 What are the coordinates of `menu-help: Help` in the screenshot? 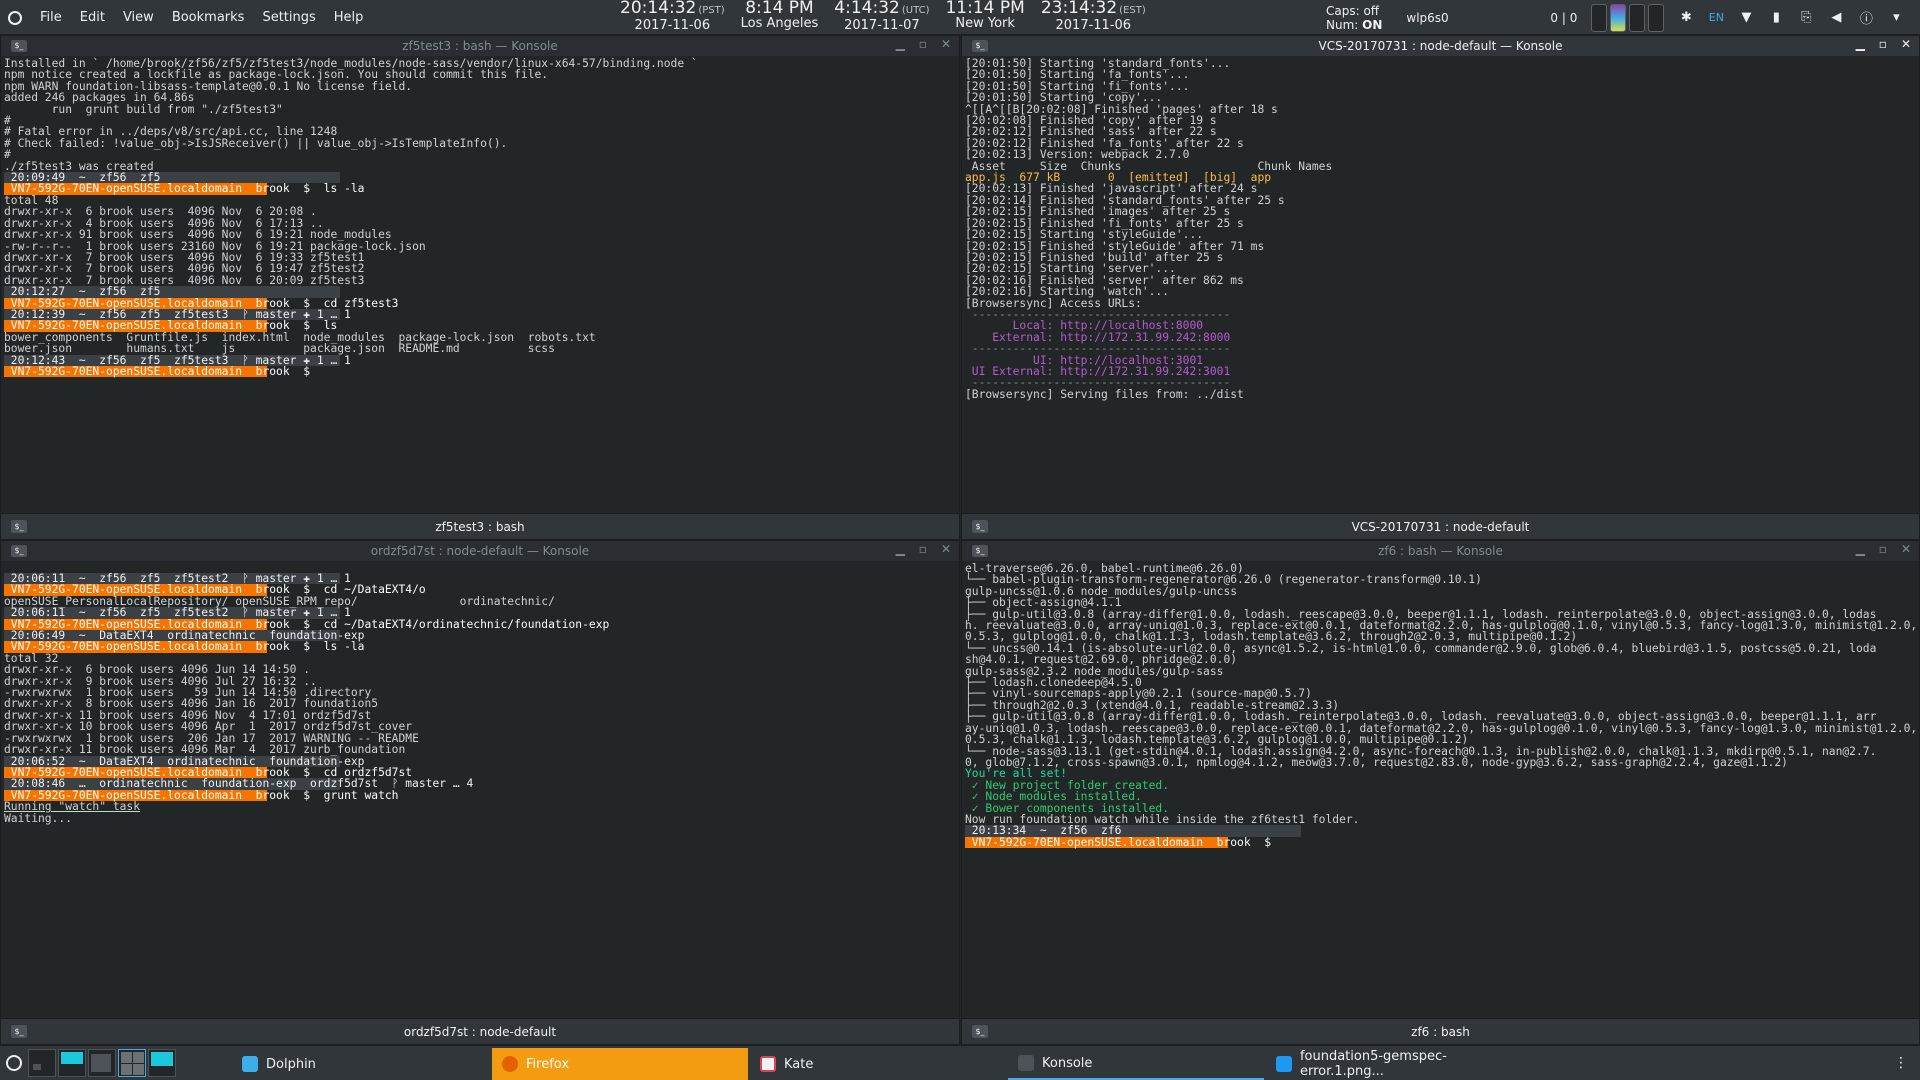 It's located at (349, 17).